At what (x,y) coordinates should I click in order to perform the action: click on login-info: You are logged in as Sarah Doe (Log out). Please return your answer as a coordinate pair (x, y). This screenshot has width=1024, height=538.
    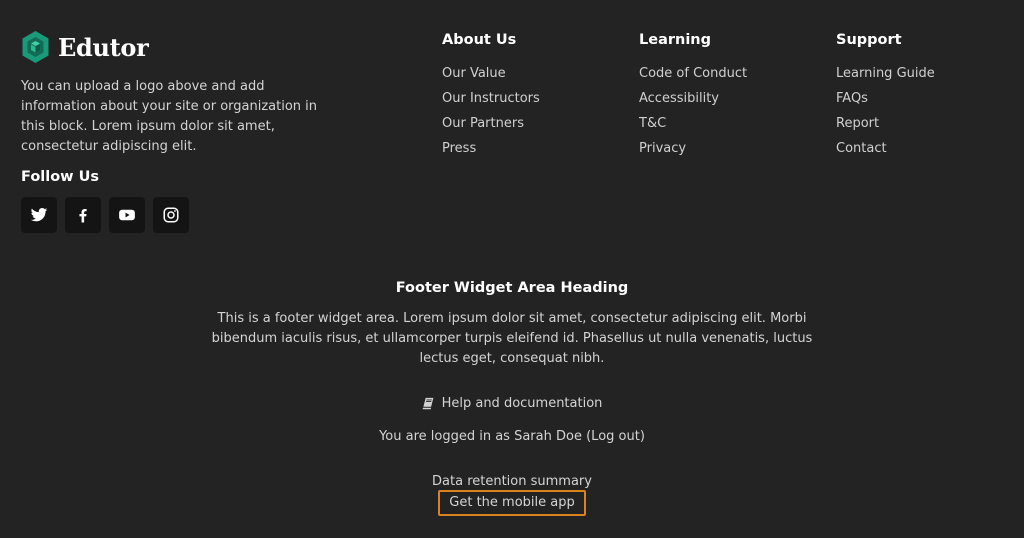
    Looking at the image, I should click on (512, 436).